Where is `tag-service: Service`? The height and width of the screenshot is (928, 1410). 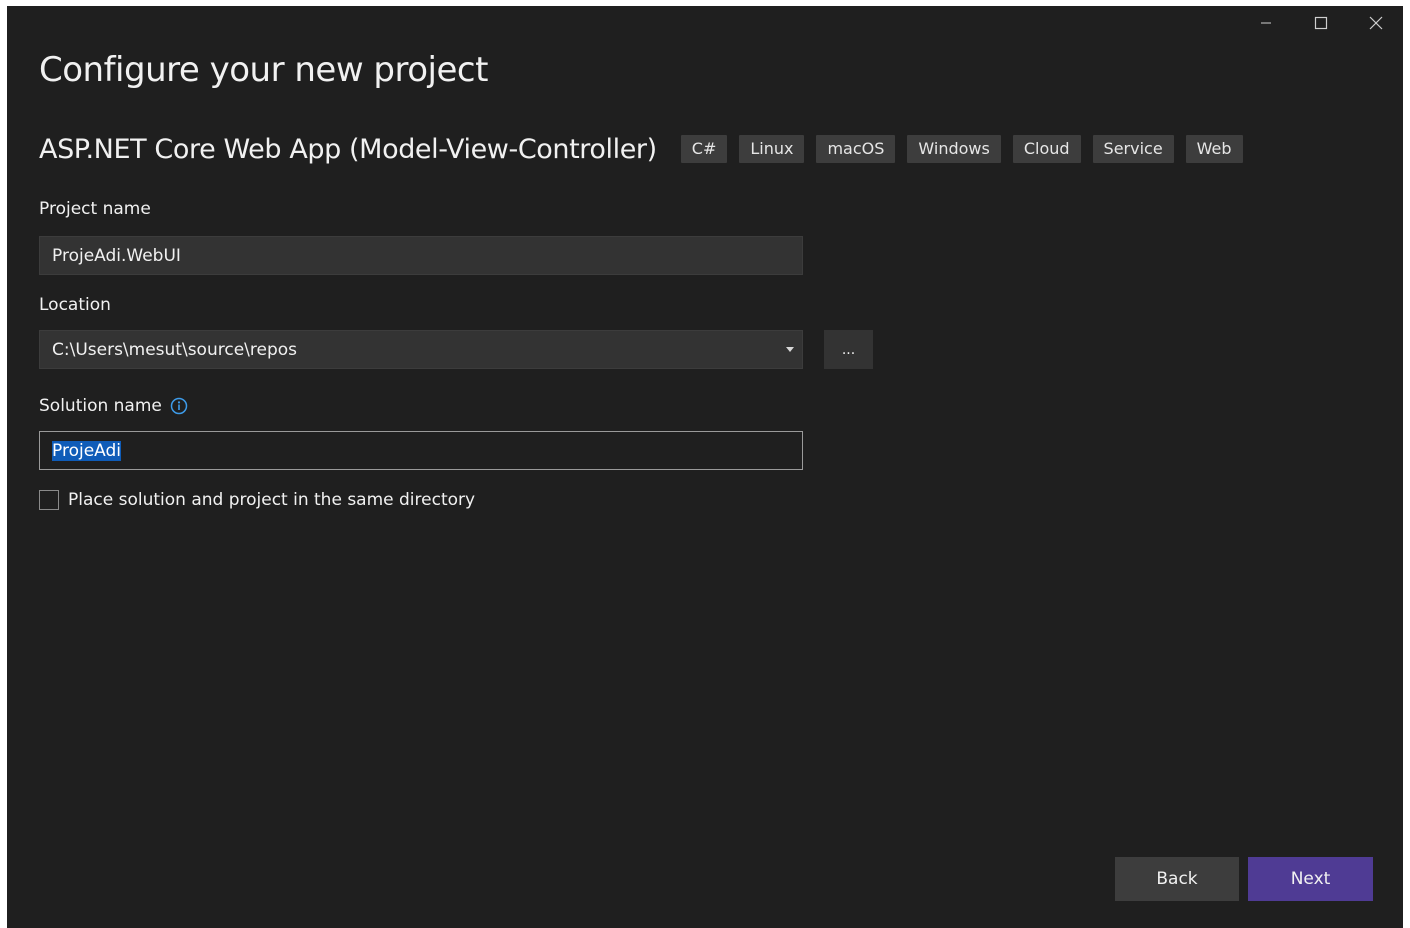 tag-service: Service is located at coordinates (1133, 149).